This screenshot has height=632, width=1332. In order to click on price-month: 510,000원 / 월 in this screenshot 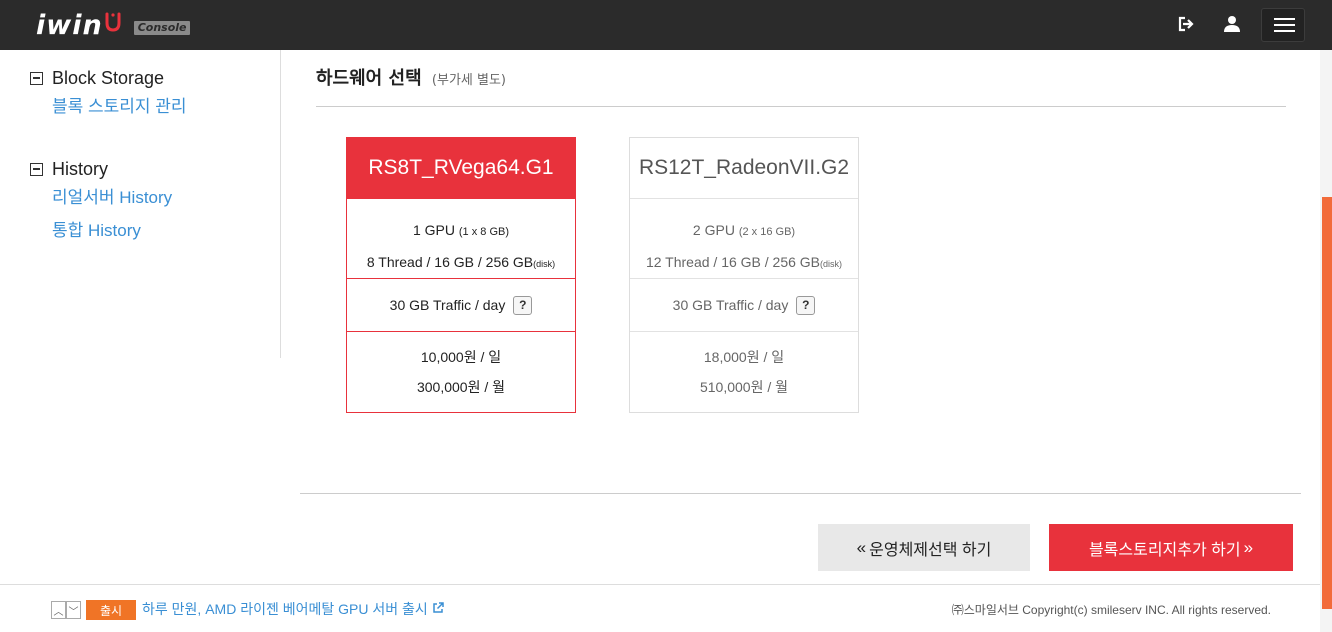, I will do `click(744, 387)`.